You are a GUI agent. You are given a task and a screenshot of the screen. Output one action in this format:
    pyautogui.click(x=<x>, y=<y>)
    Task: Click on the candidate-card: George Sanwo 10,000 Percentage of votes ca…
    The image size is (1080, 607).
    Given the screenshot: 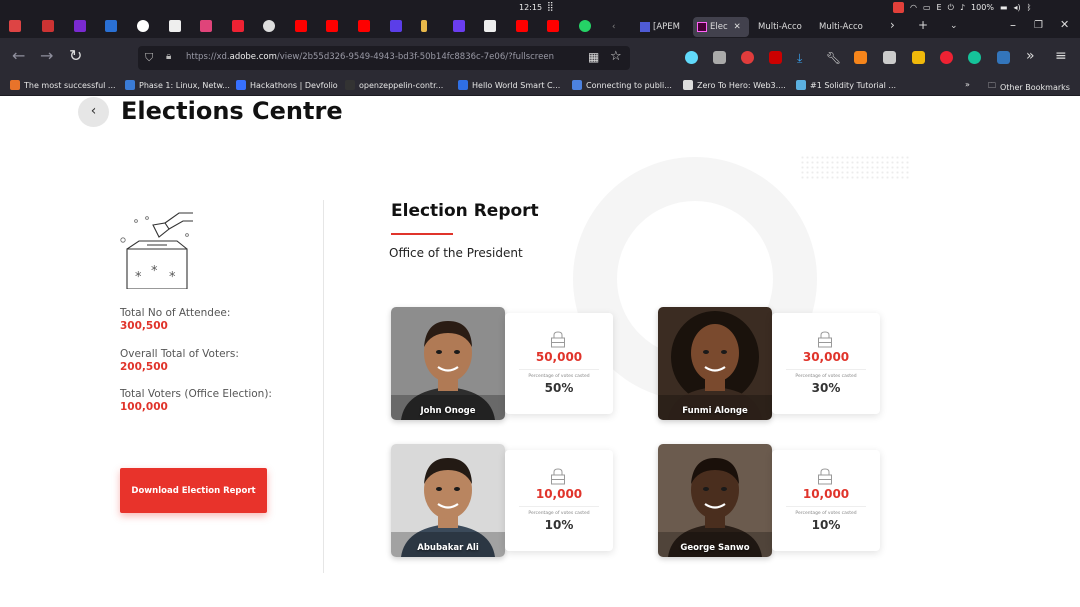 What is the action you would take?
    pyautogui.click(x=770, y=500)
    